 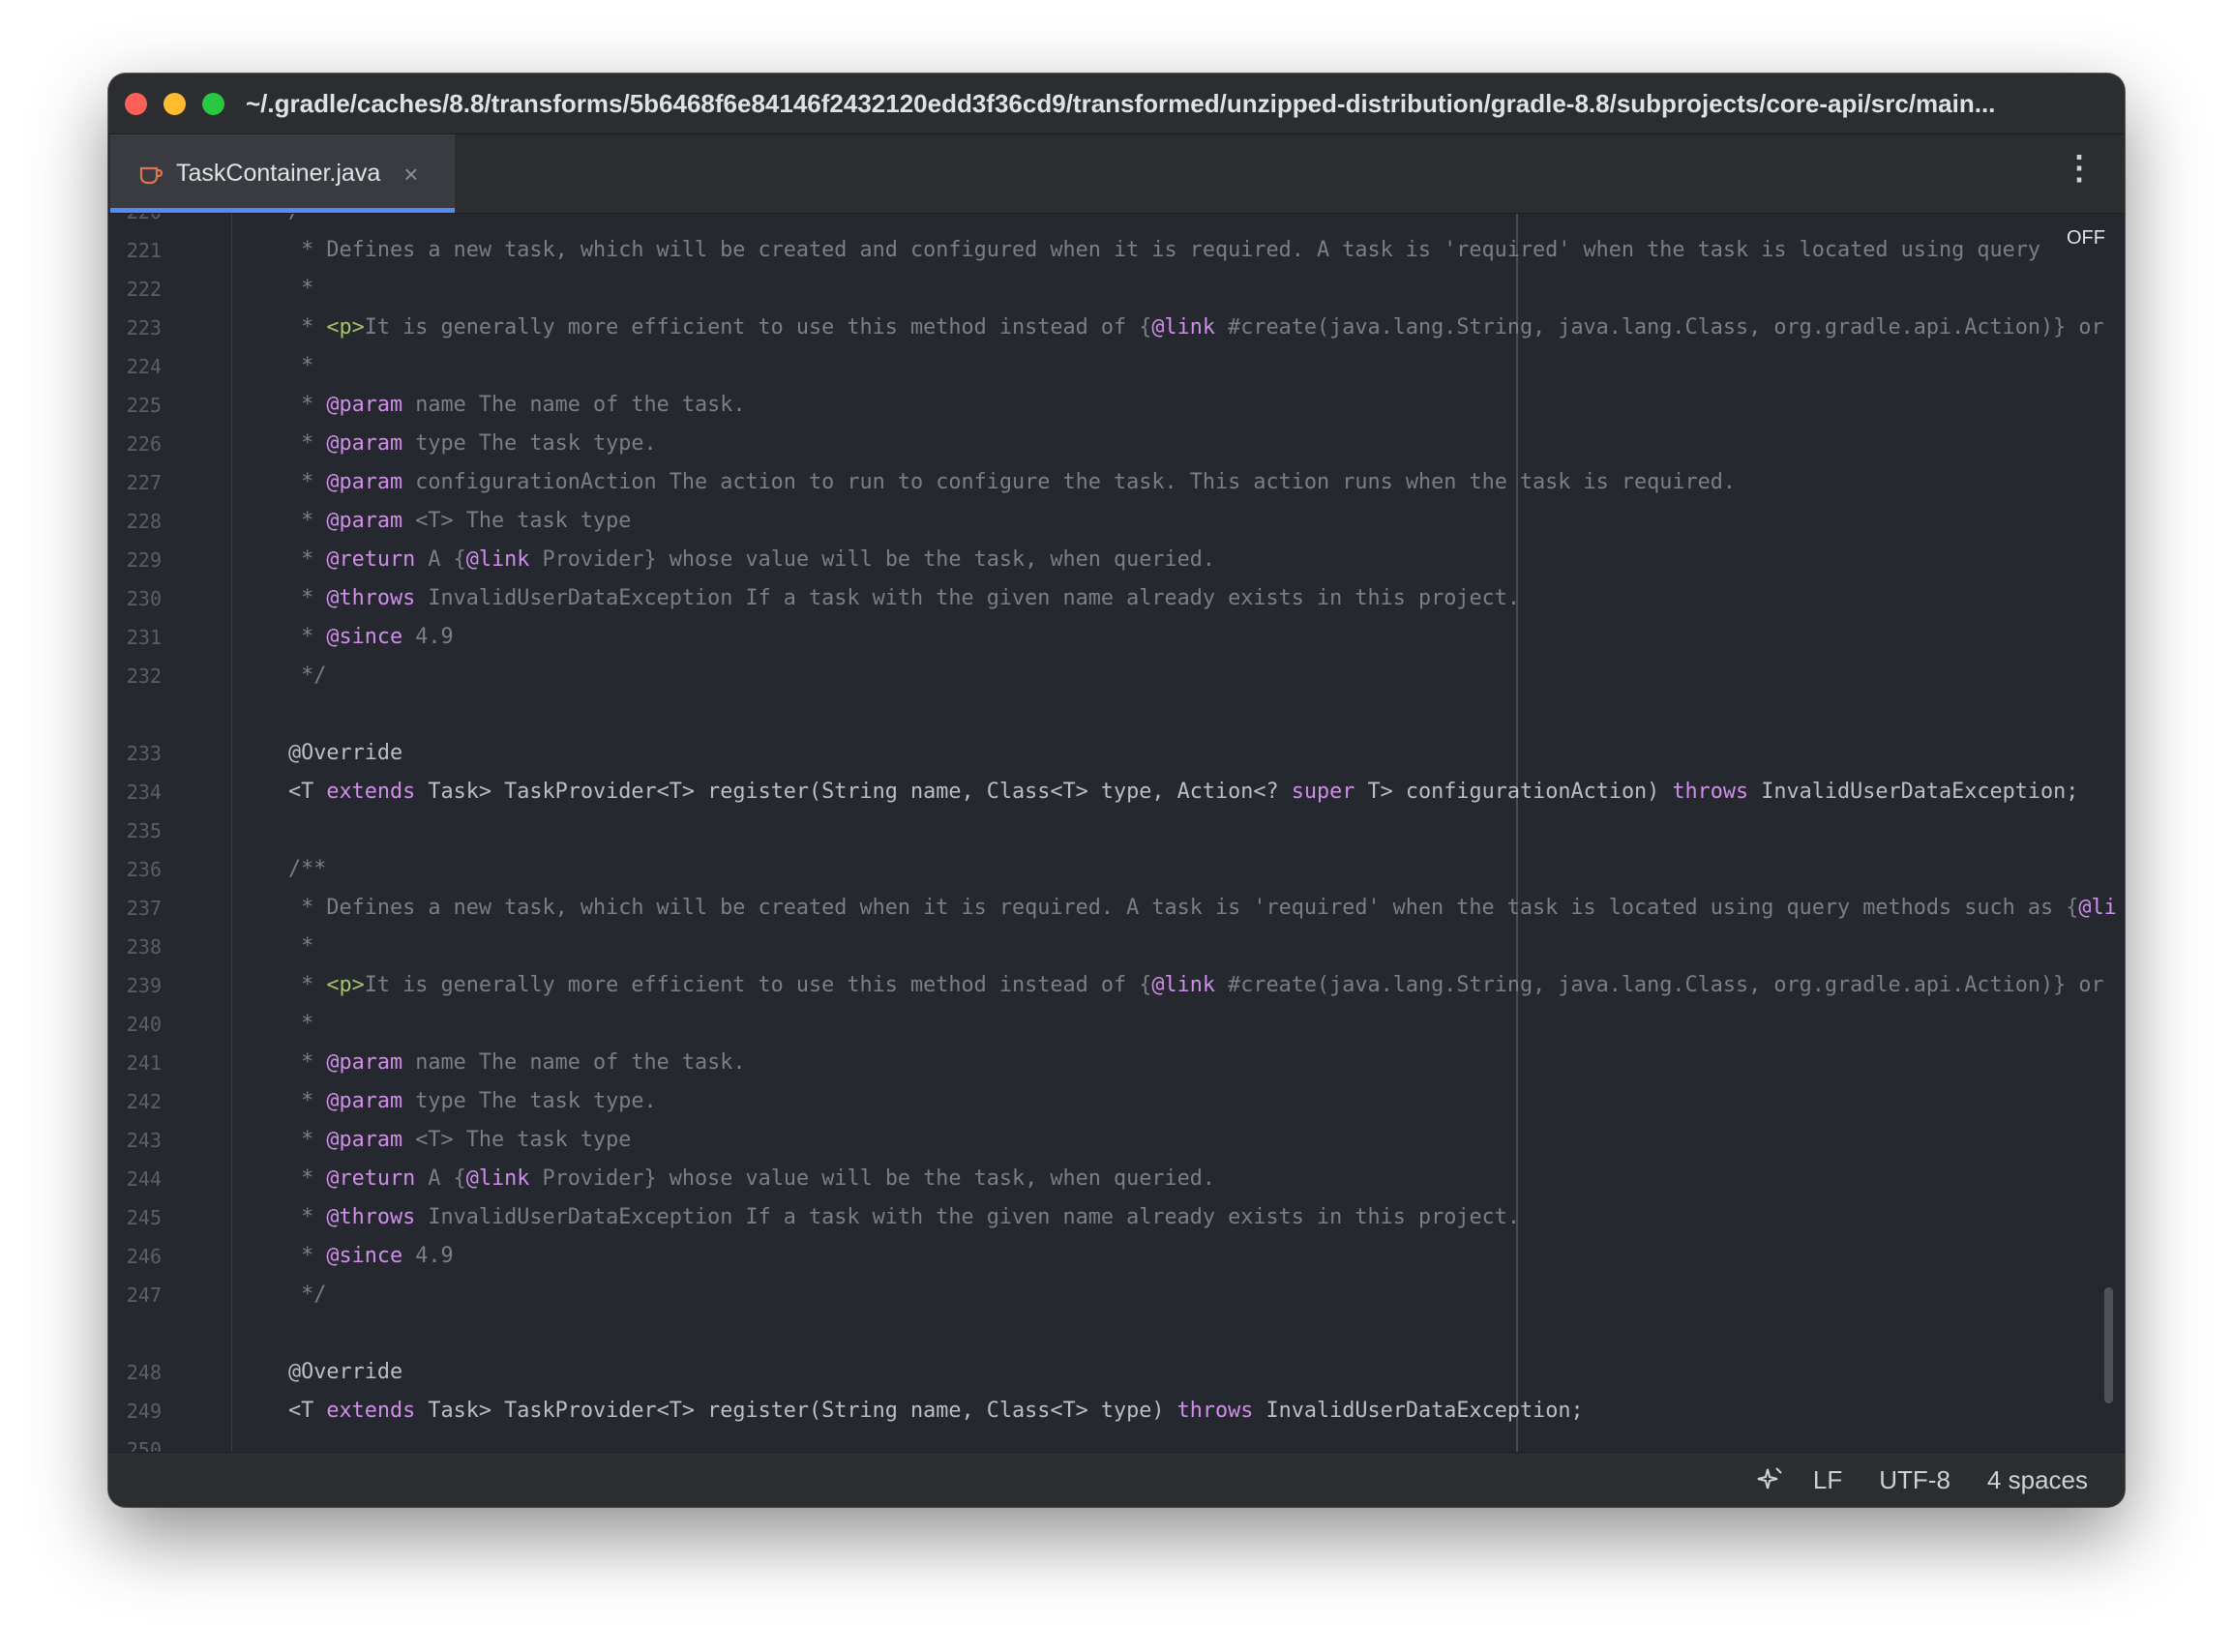 What do you see at coordinates (135, 482) in the screenshot?
I see `line-number: 227` at bounding box center [135, 482].